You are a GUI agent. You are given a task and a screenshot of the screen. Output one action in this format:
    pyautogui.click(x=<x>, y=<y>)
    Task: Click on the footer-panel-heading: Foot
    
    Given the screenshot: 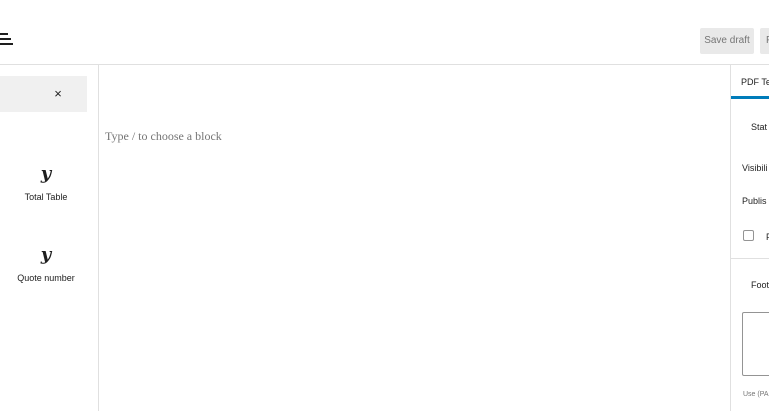 What is the action you would take?
    pyautogui.click(x=760, y=285)
    